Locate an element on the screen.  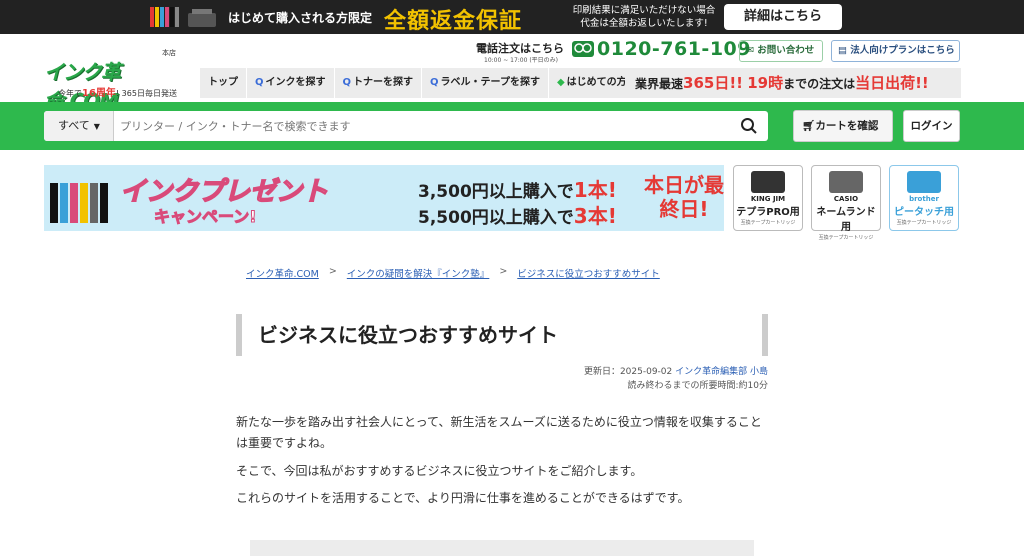
offer-1-value: 1本! is located at coordinates (595, 190).